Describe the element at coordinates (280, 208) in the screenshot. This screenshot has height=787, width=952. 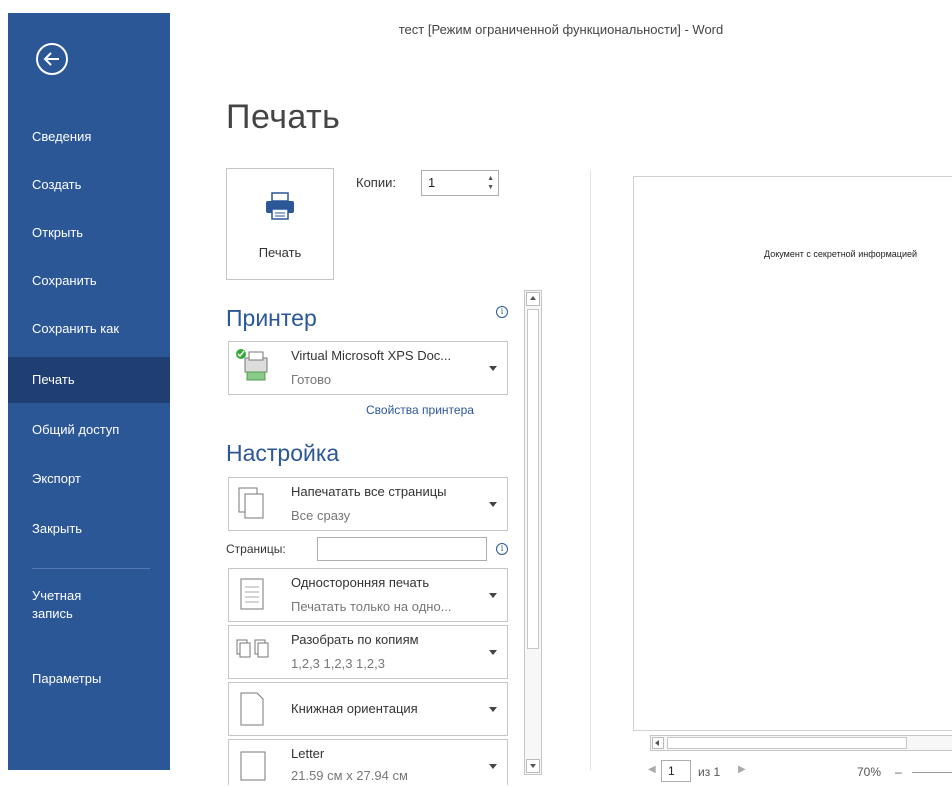
I see `printer-icon` at that location.